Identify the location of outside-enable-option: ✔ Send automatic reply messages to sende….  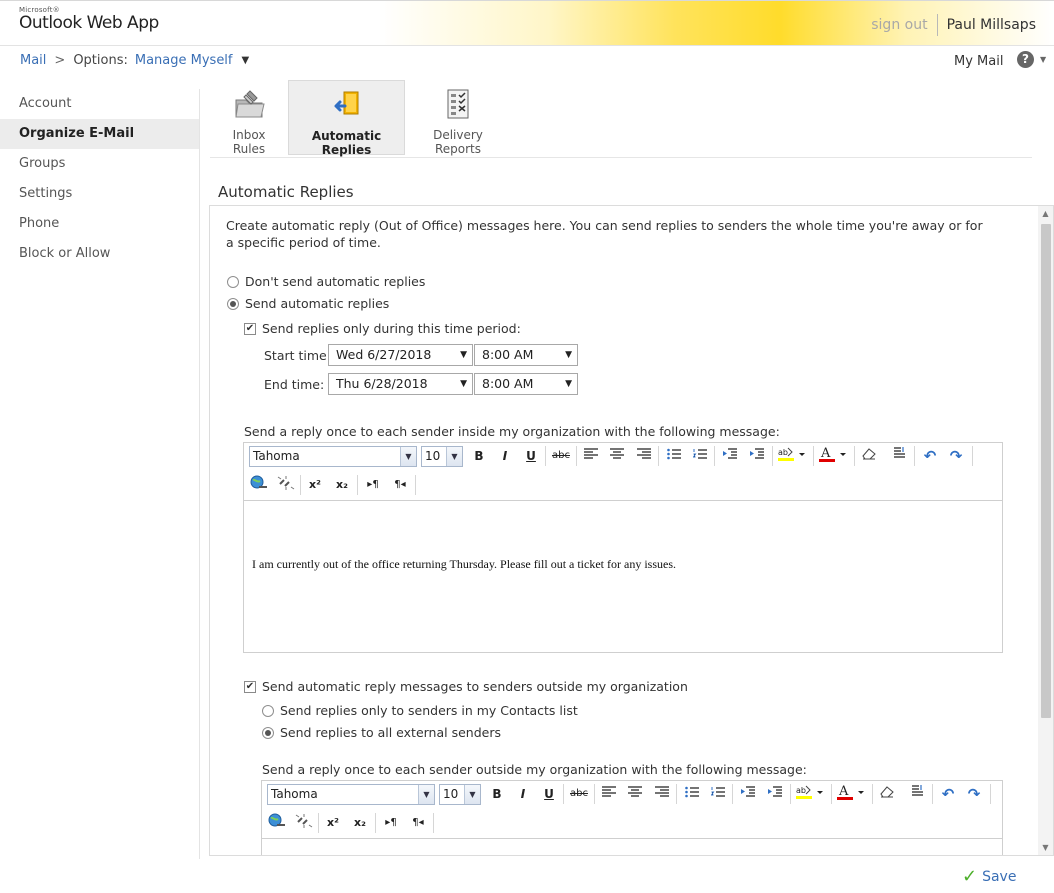
(466, 686).